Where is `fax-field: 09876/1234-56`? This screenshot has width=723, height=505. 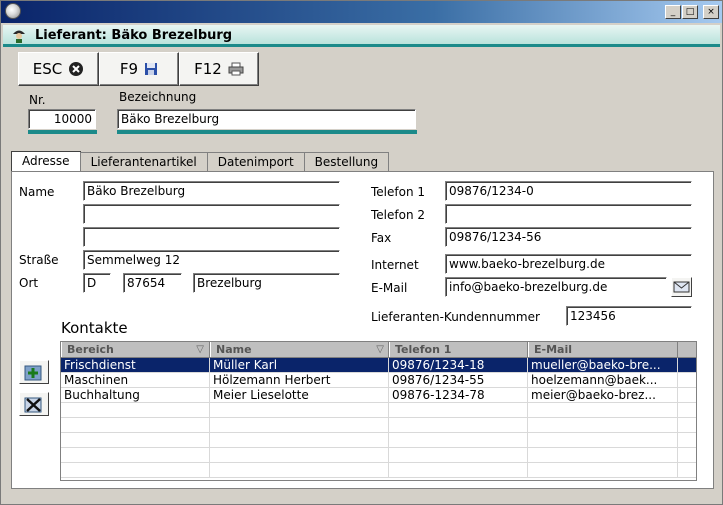
fax-field: 09876/1234-56 is located at coordinates (568, 237).